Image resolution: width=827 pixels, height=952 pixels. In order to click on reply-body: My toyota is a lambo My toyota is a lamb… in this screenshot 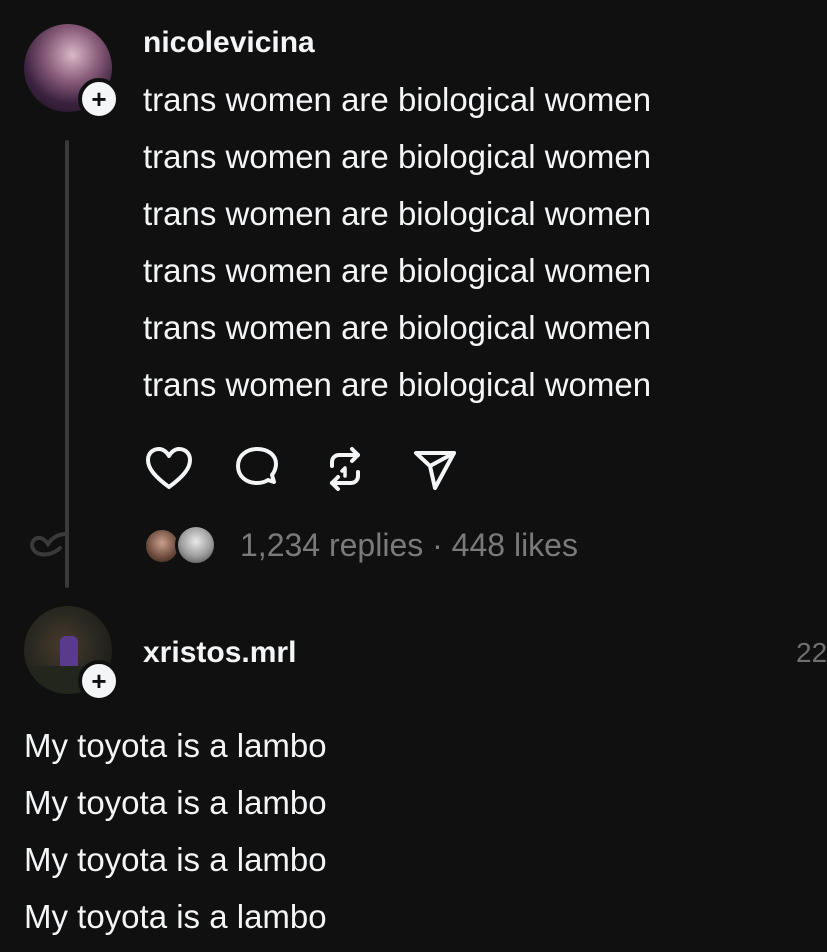, I will do `click(175, 831)`.